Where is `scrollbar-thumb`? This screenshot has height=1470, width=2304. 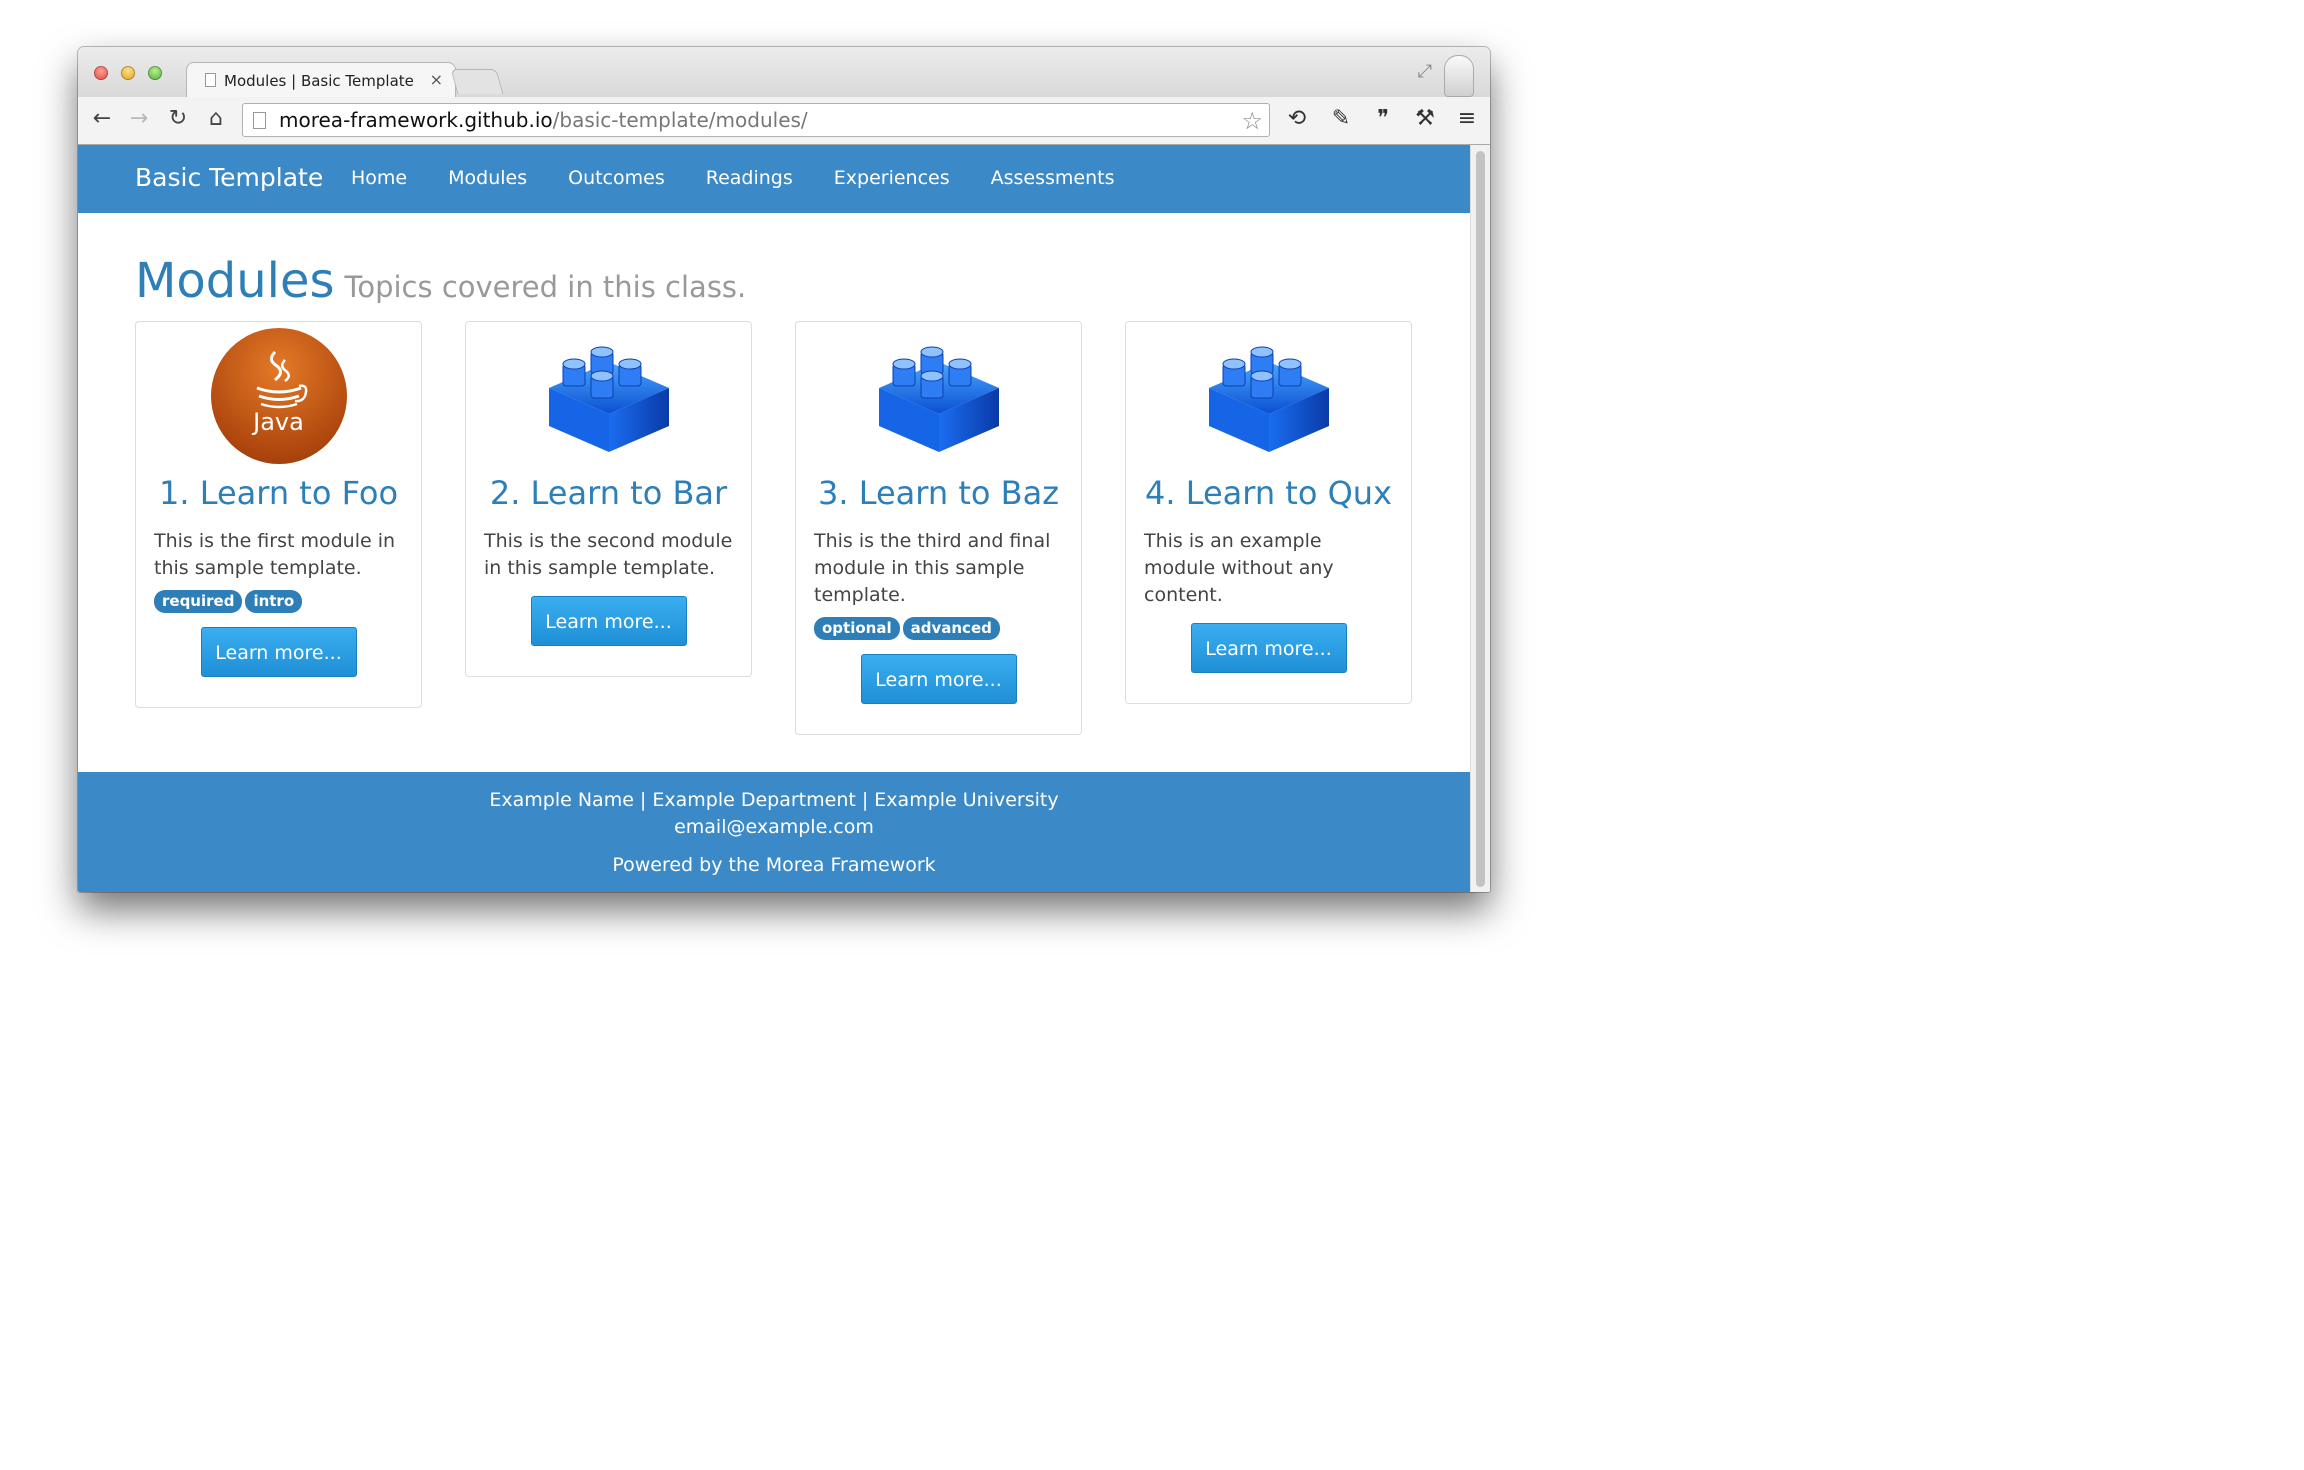 scrollbar-thumb is located at coordinates (1480, 519).